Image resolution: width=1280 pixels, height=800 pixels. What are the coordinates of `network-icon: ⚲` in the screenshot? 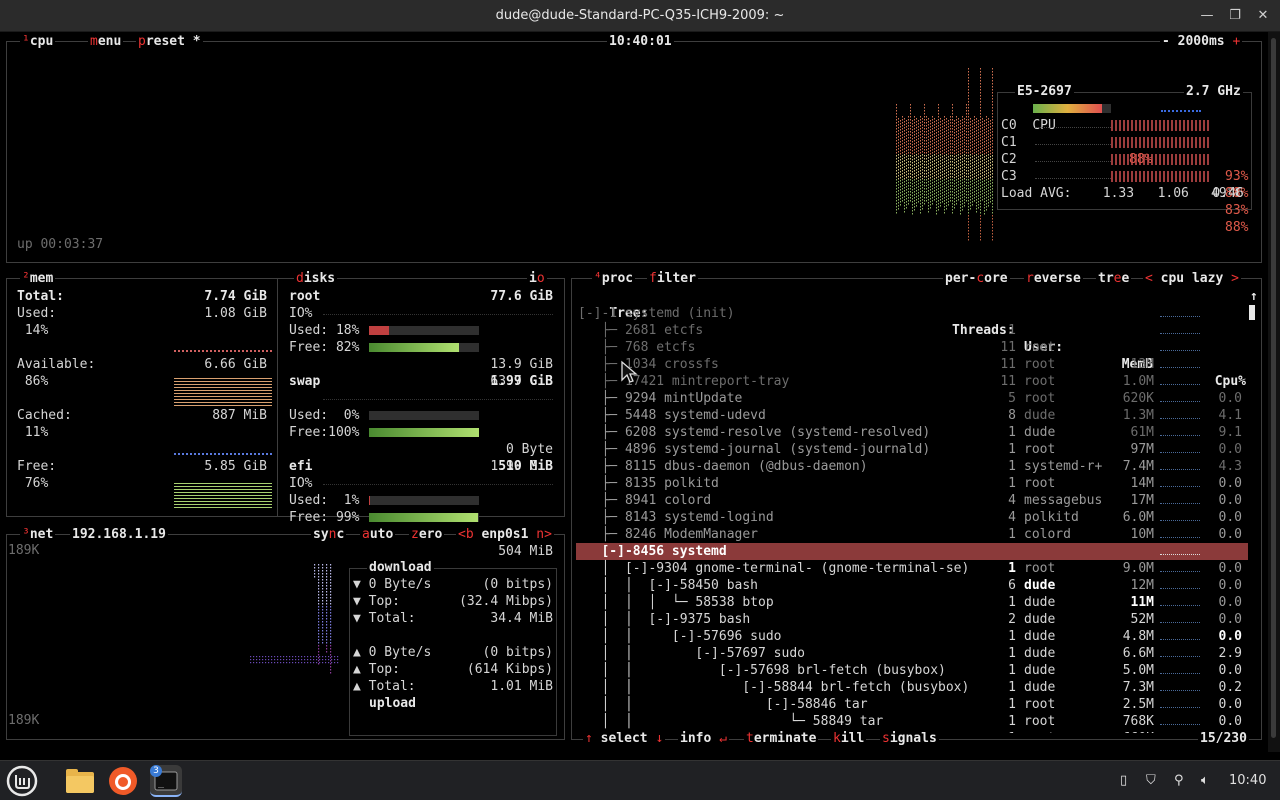 It's located at (1179, 780).